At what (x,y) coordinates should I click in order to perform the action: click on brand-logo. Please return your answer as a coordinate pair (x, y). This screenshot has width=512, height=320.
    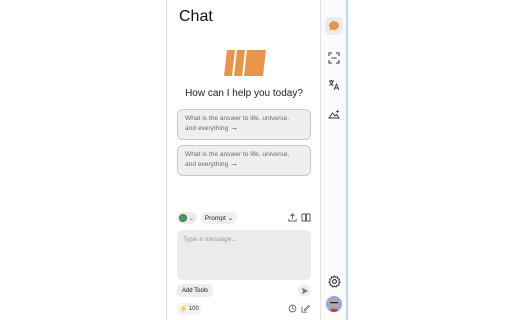
    Looking at the image, I should click on (245, 63).